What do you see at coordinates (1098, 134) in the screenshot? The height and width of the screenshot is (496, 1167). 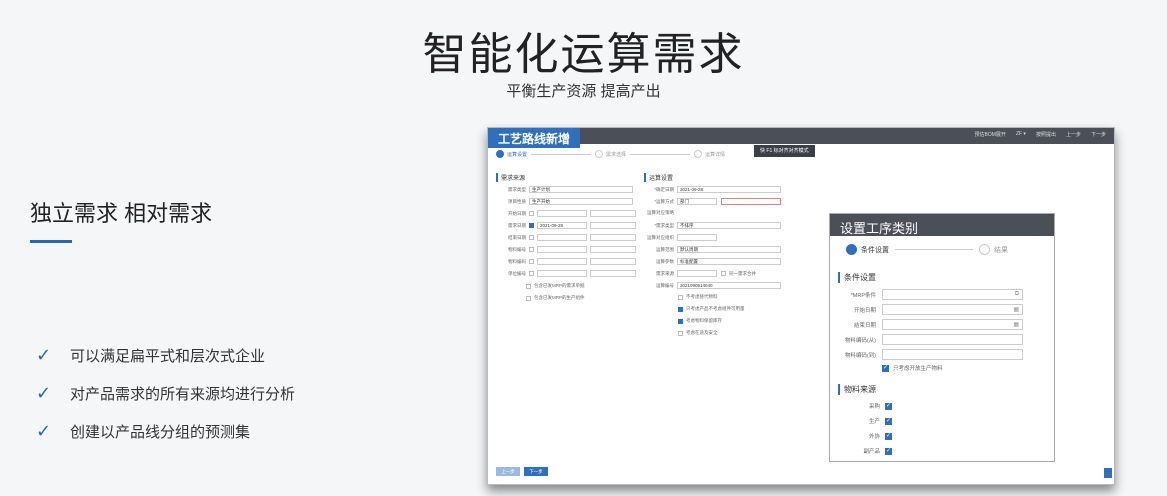 I see `next-step-button: 下一步` at bounding box center [1098, 134].